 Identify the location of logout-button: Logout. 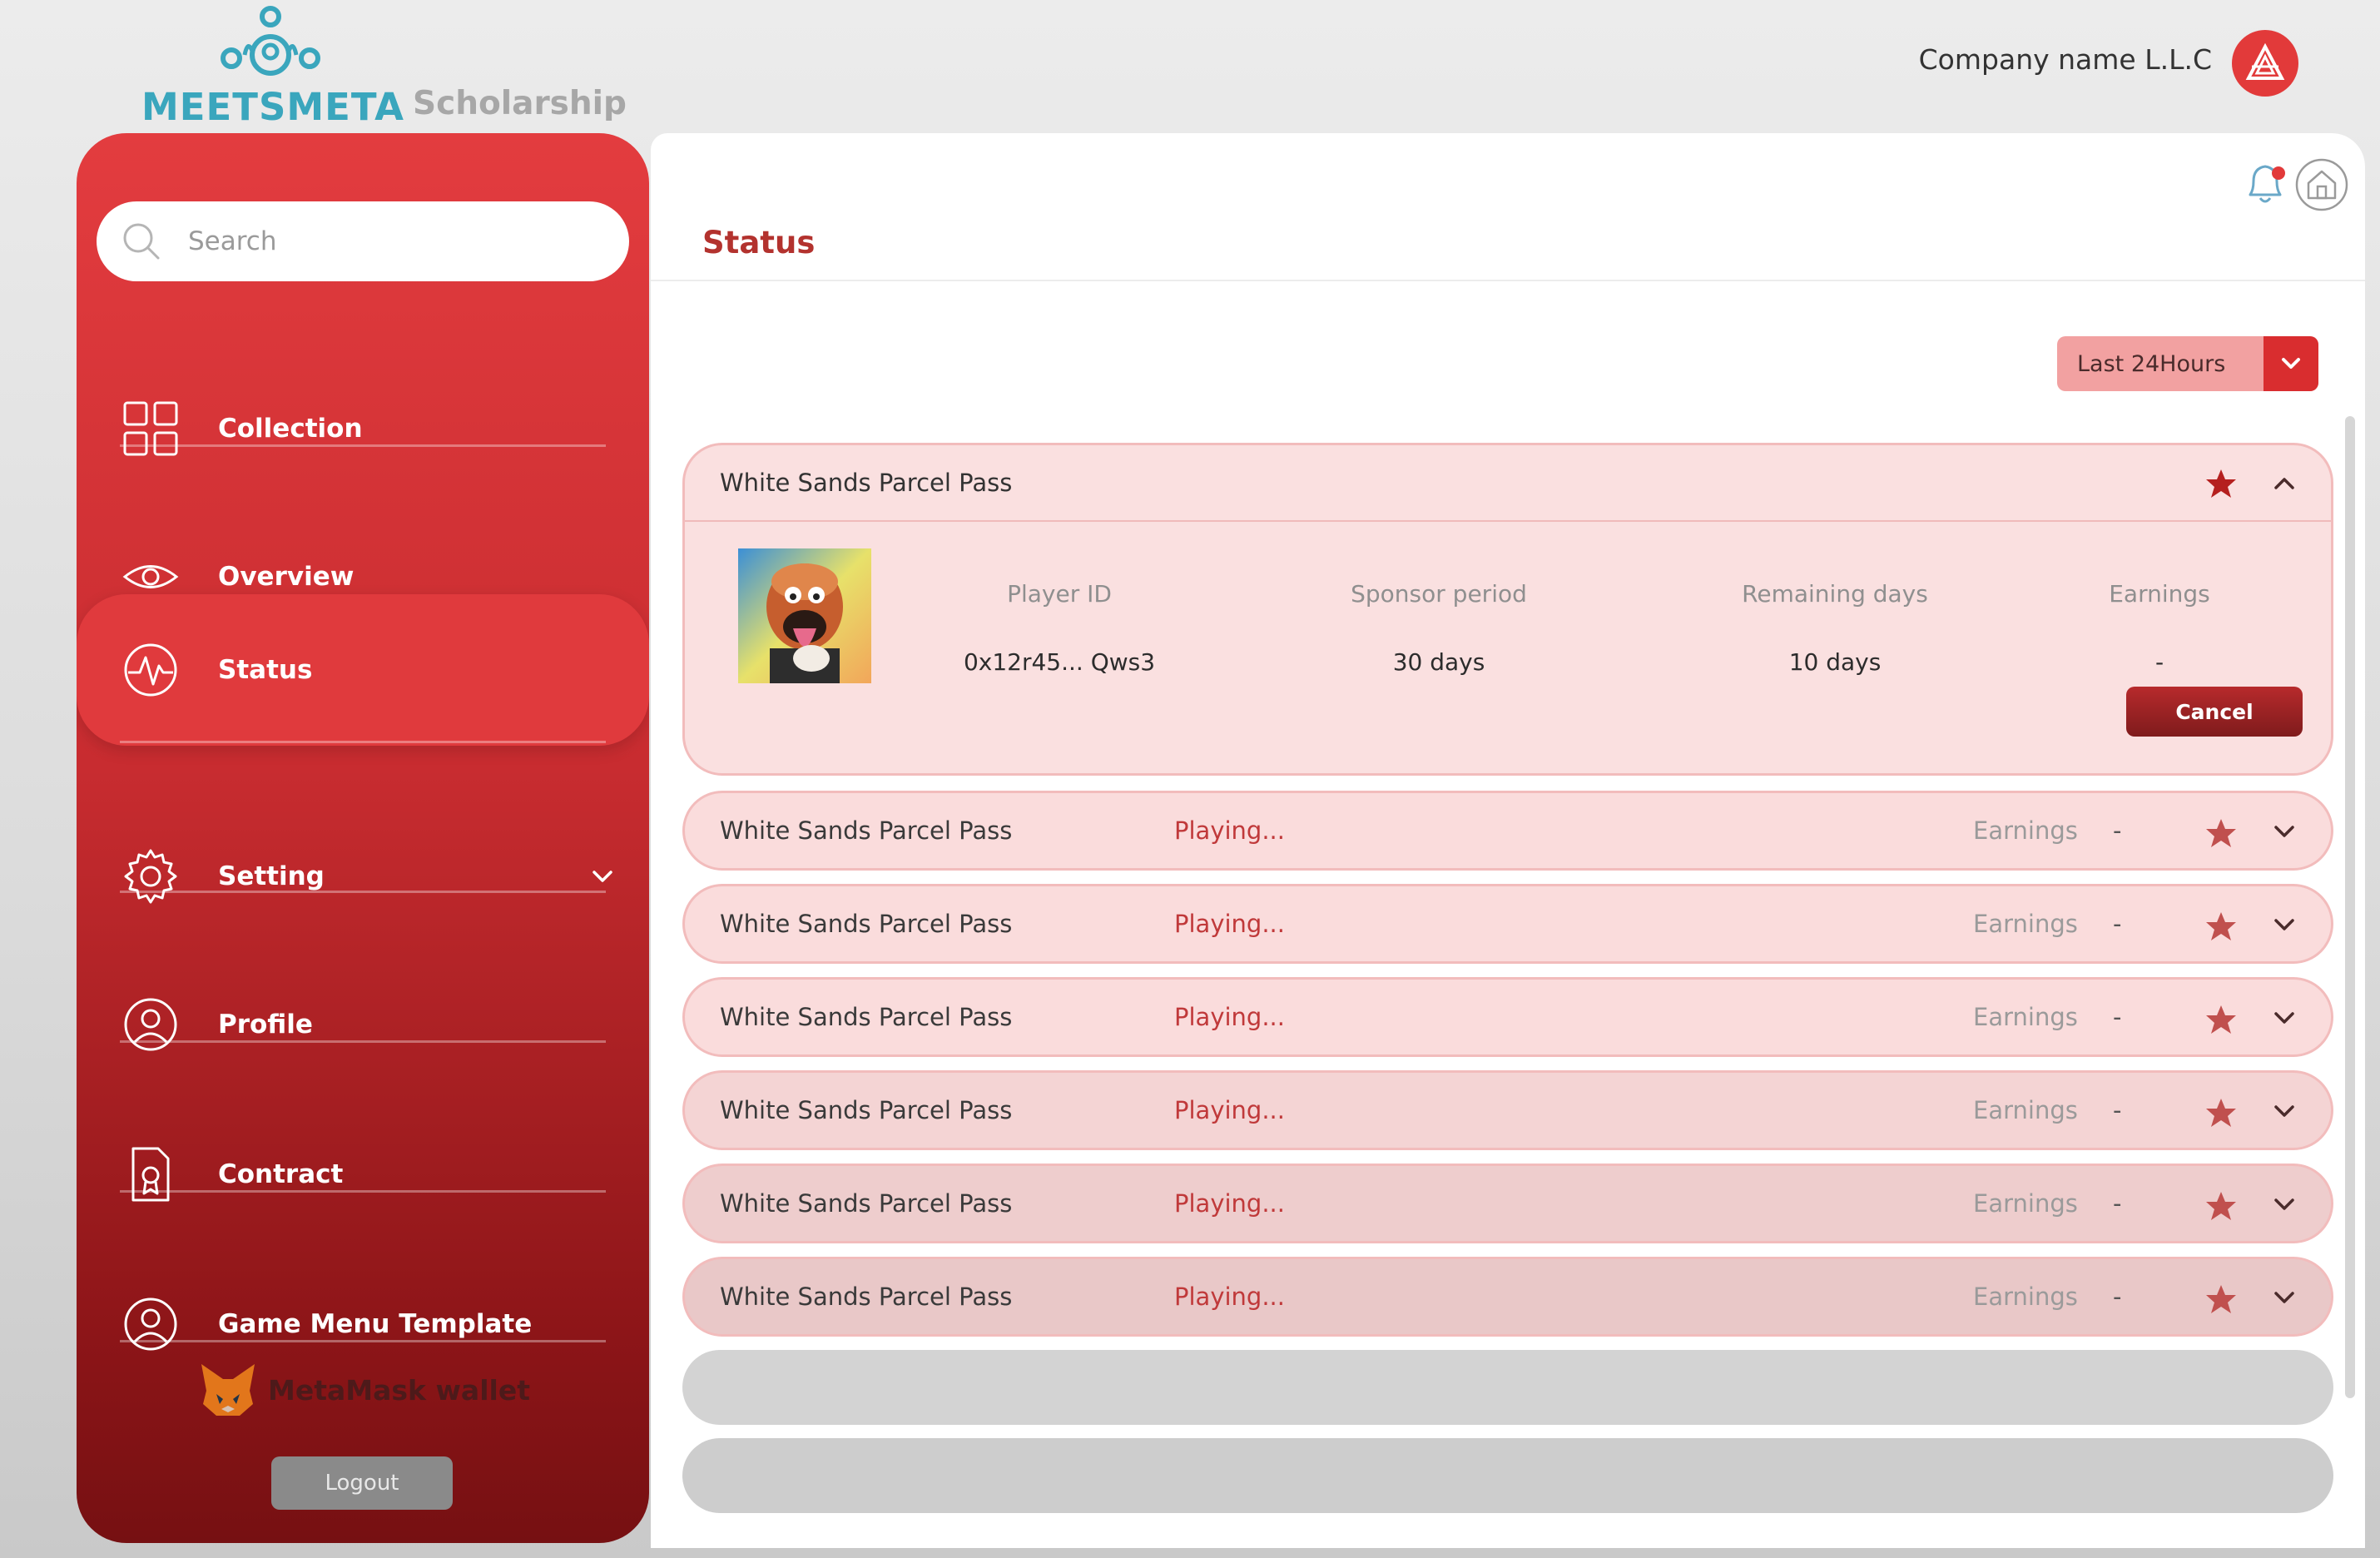
(362, 1483).